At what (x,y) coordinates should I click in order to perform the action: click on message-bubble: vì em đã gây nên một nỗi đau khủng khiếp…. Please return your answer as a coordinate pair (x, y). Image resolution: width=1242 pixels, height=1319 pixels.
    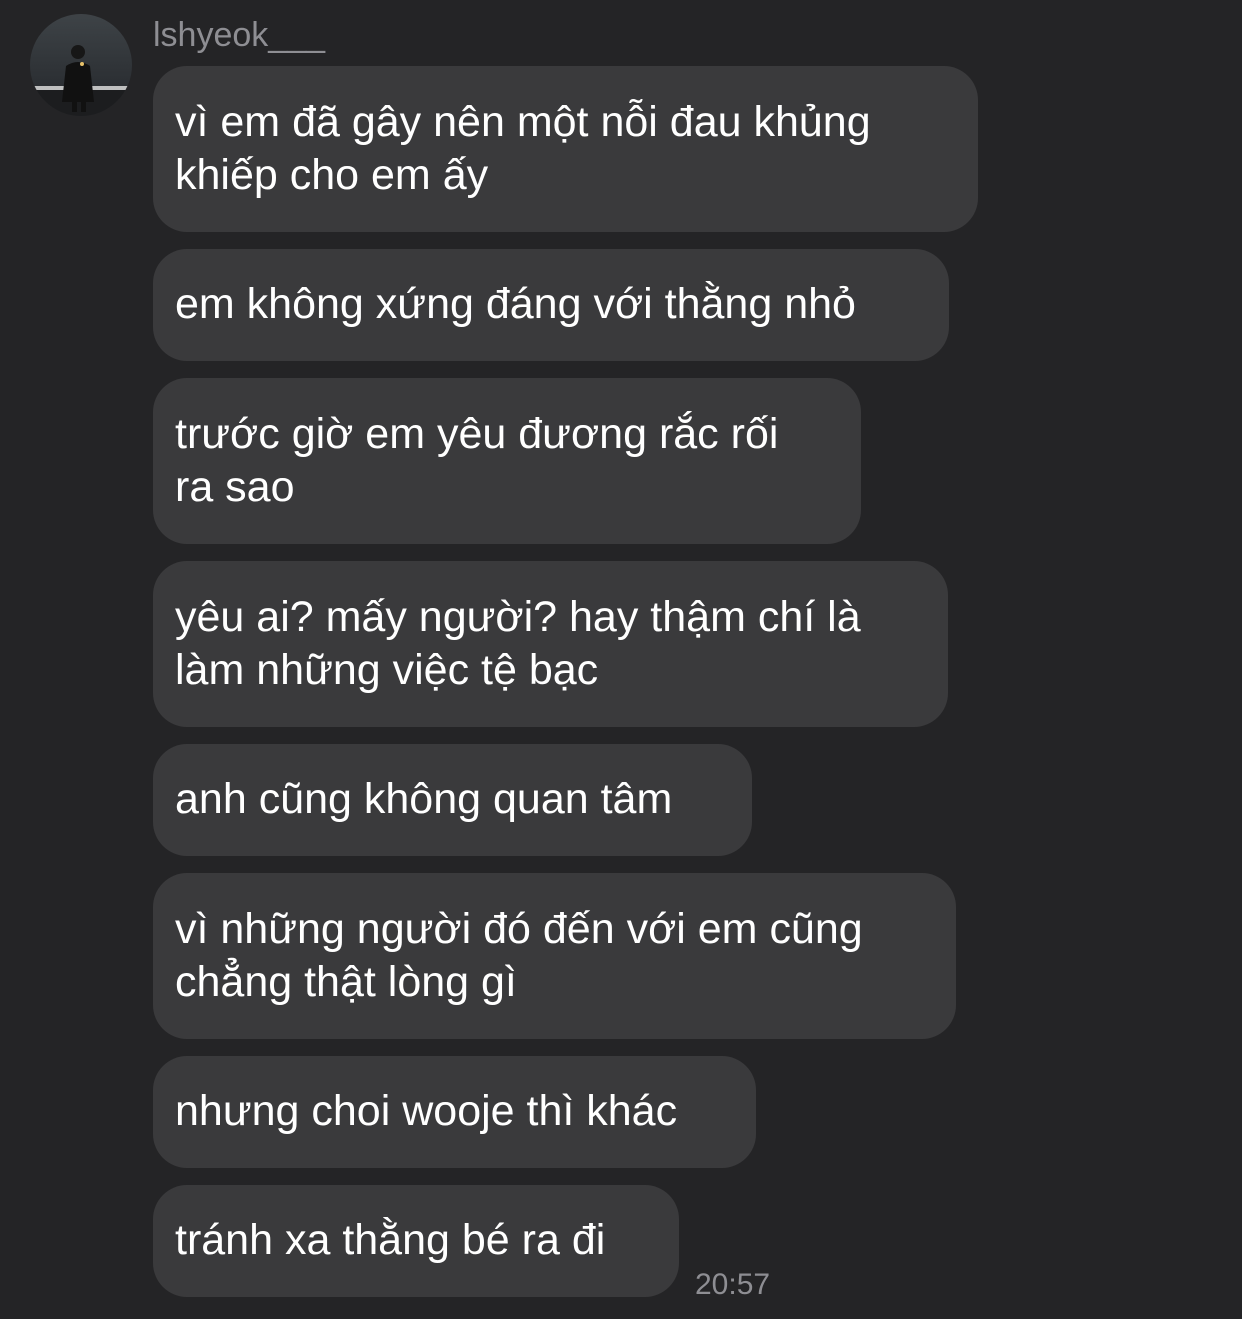
    Looking at the image, I should click on (565, 149).